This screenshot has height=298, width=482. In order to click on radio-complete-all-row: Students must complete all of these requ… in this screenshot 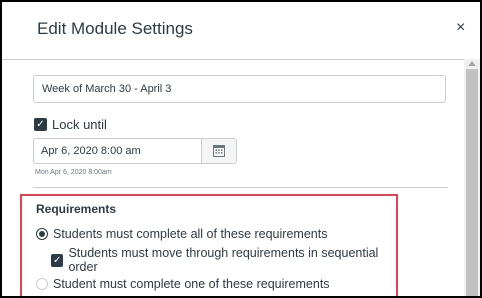, I will do `click(181, 234)`.